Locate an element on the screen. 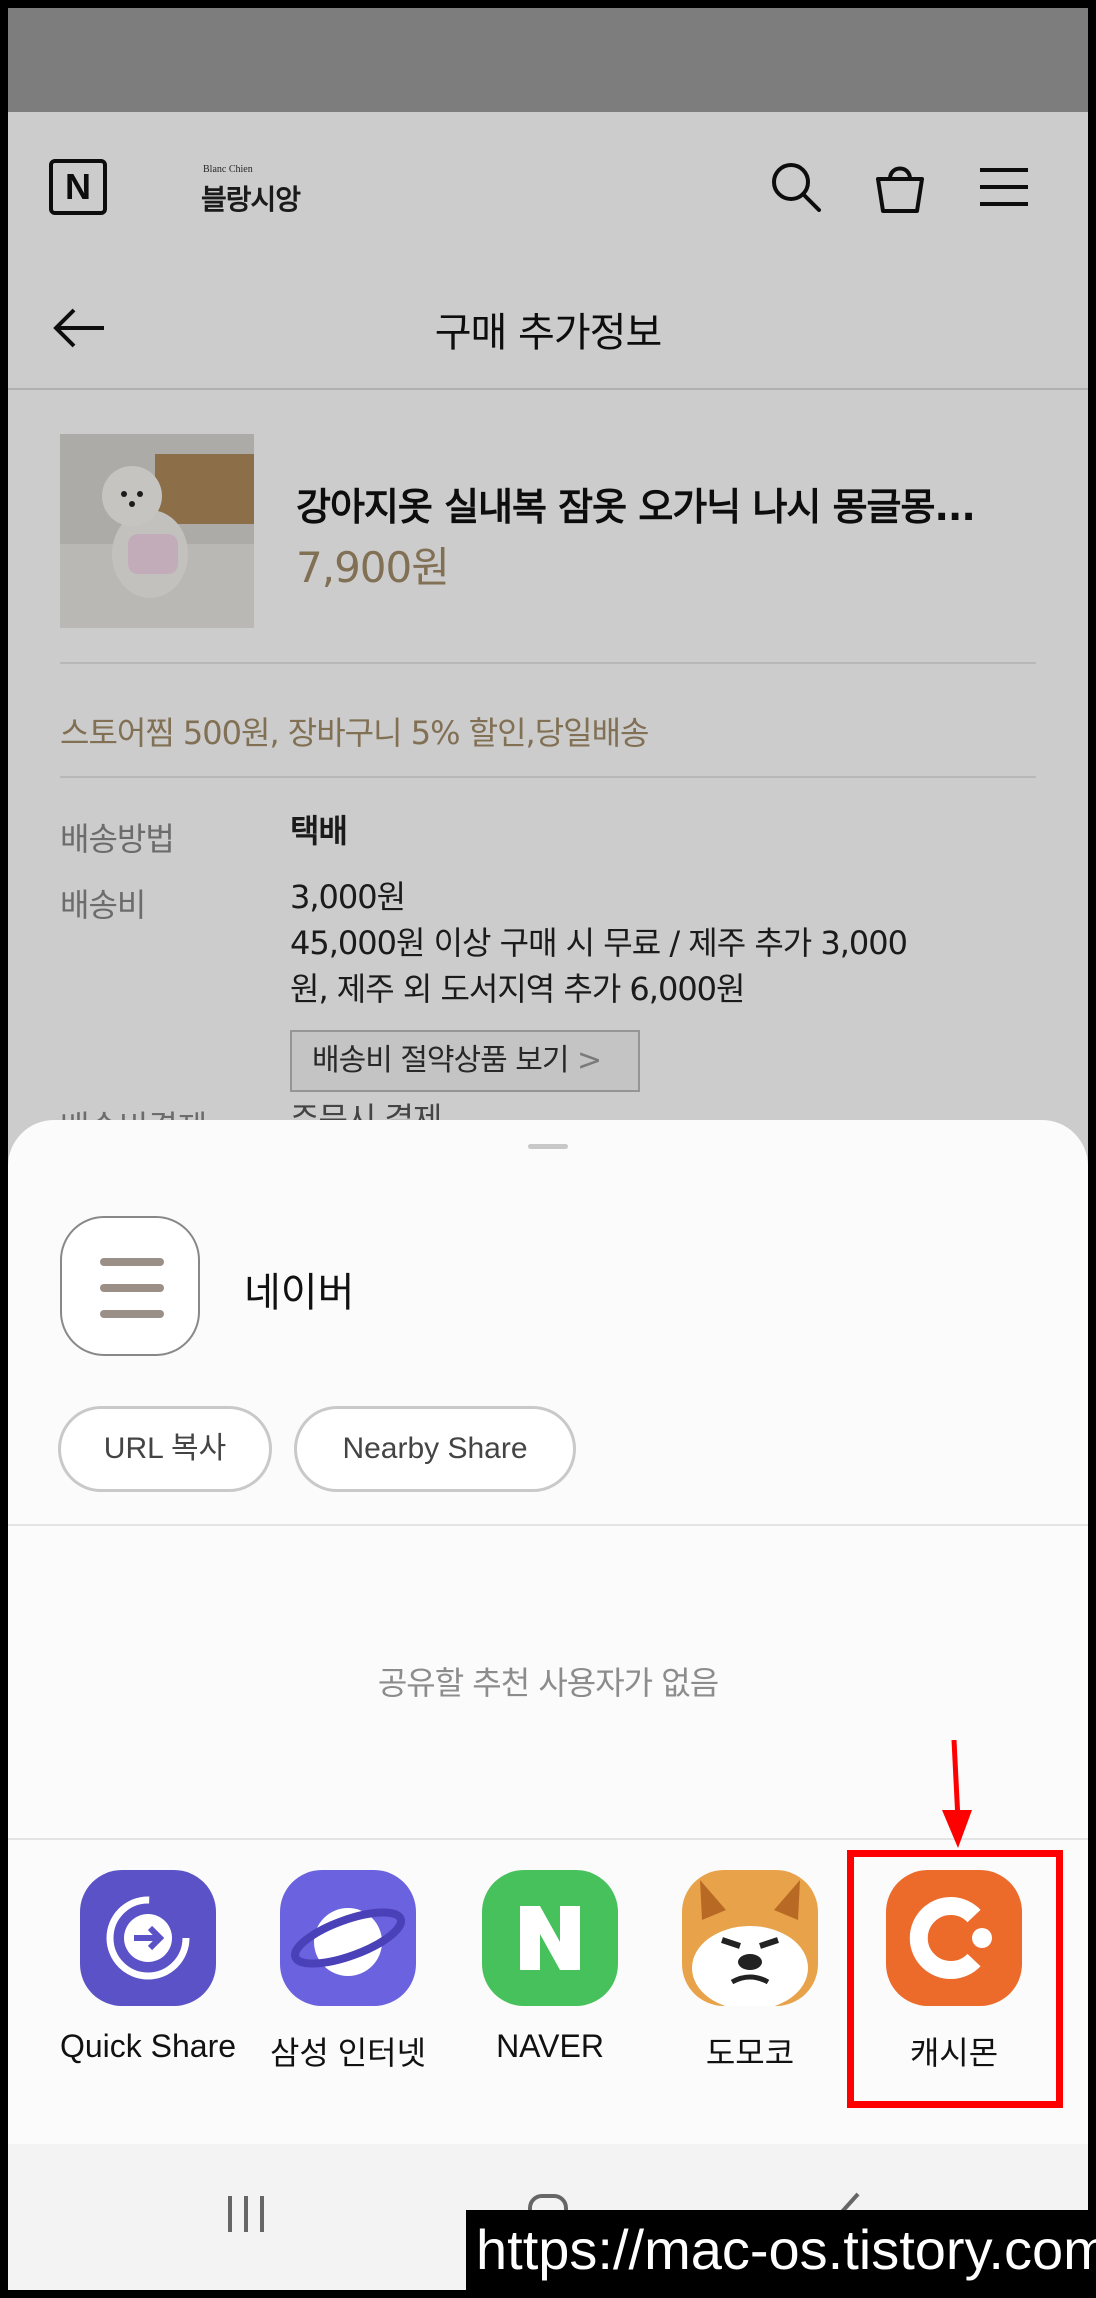  share-target-quick-share: Quick Share is located at coordinates (148, 1975).